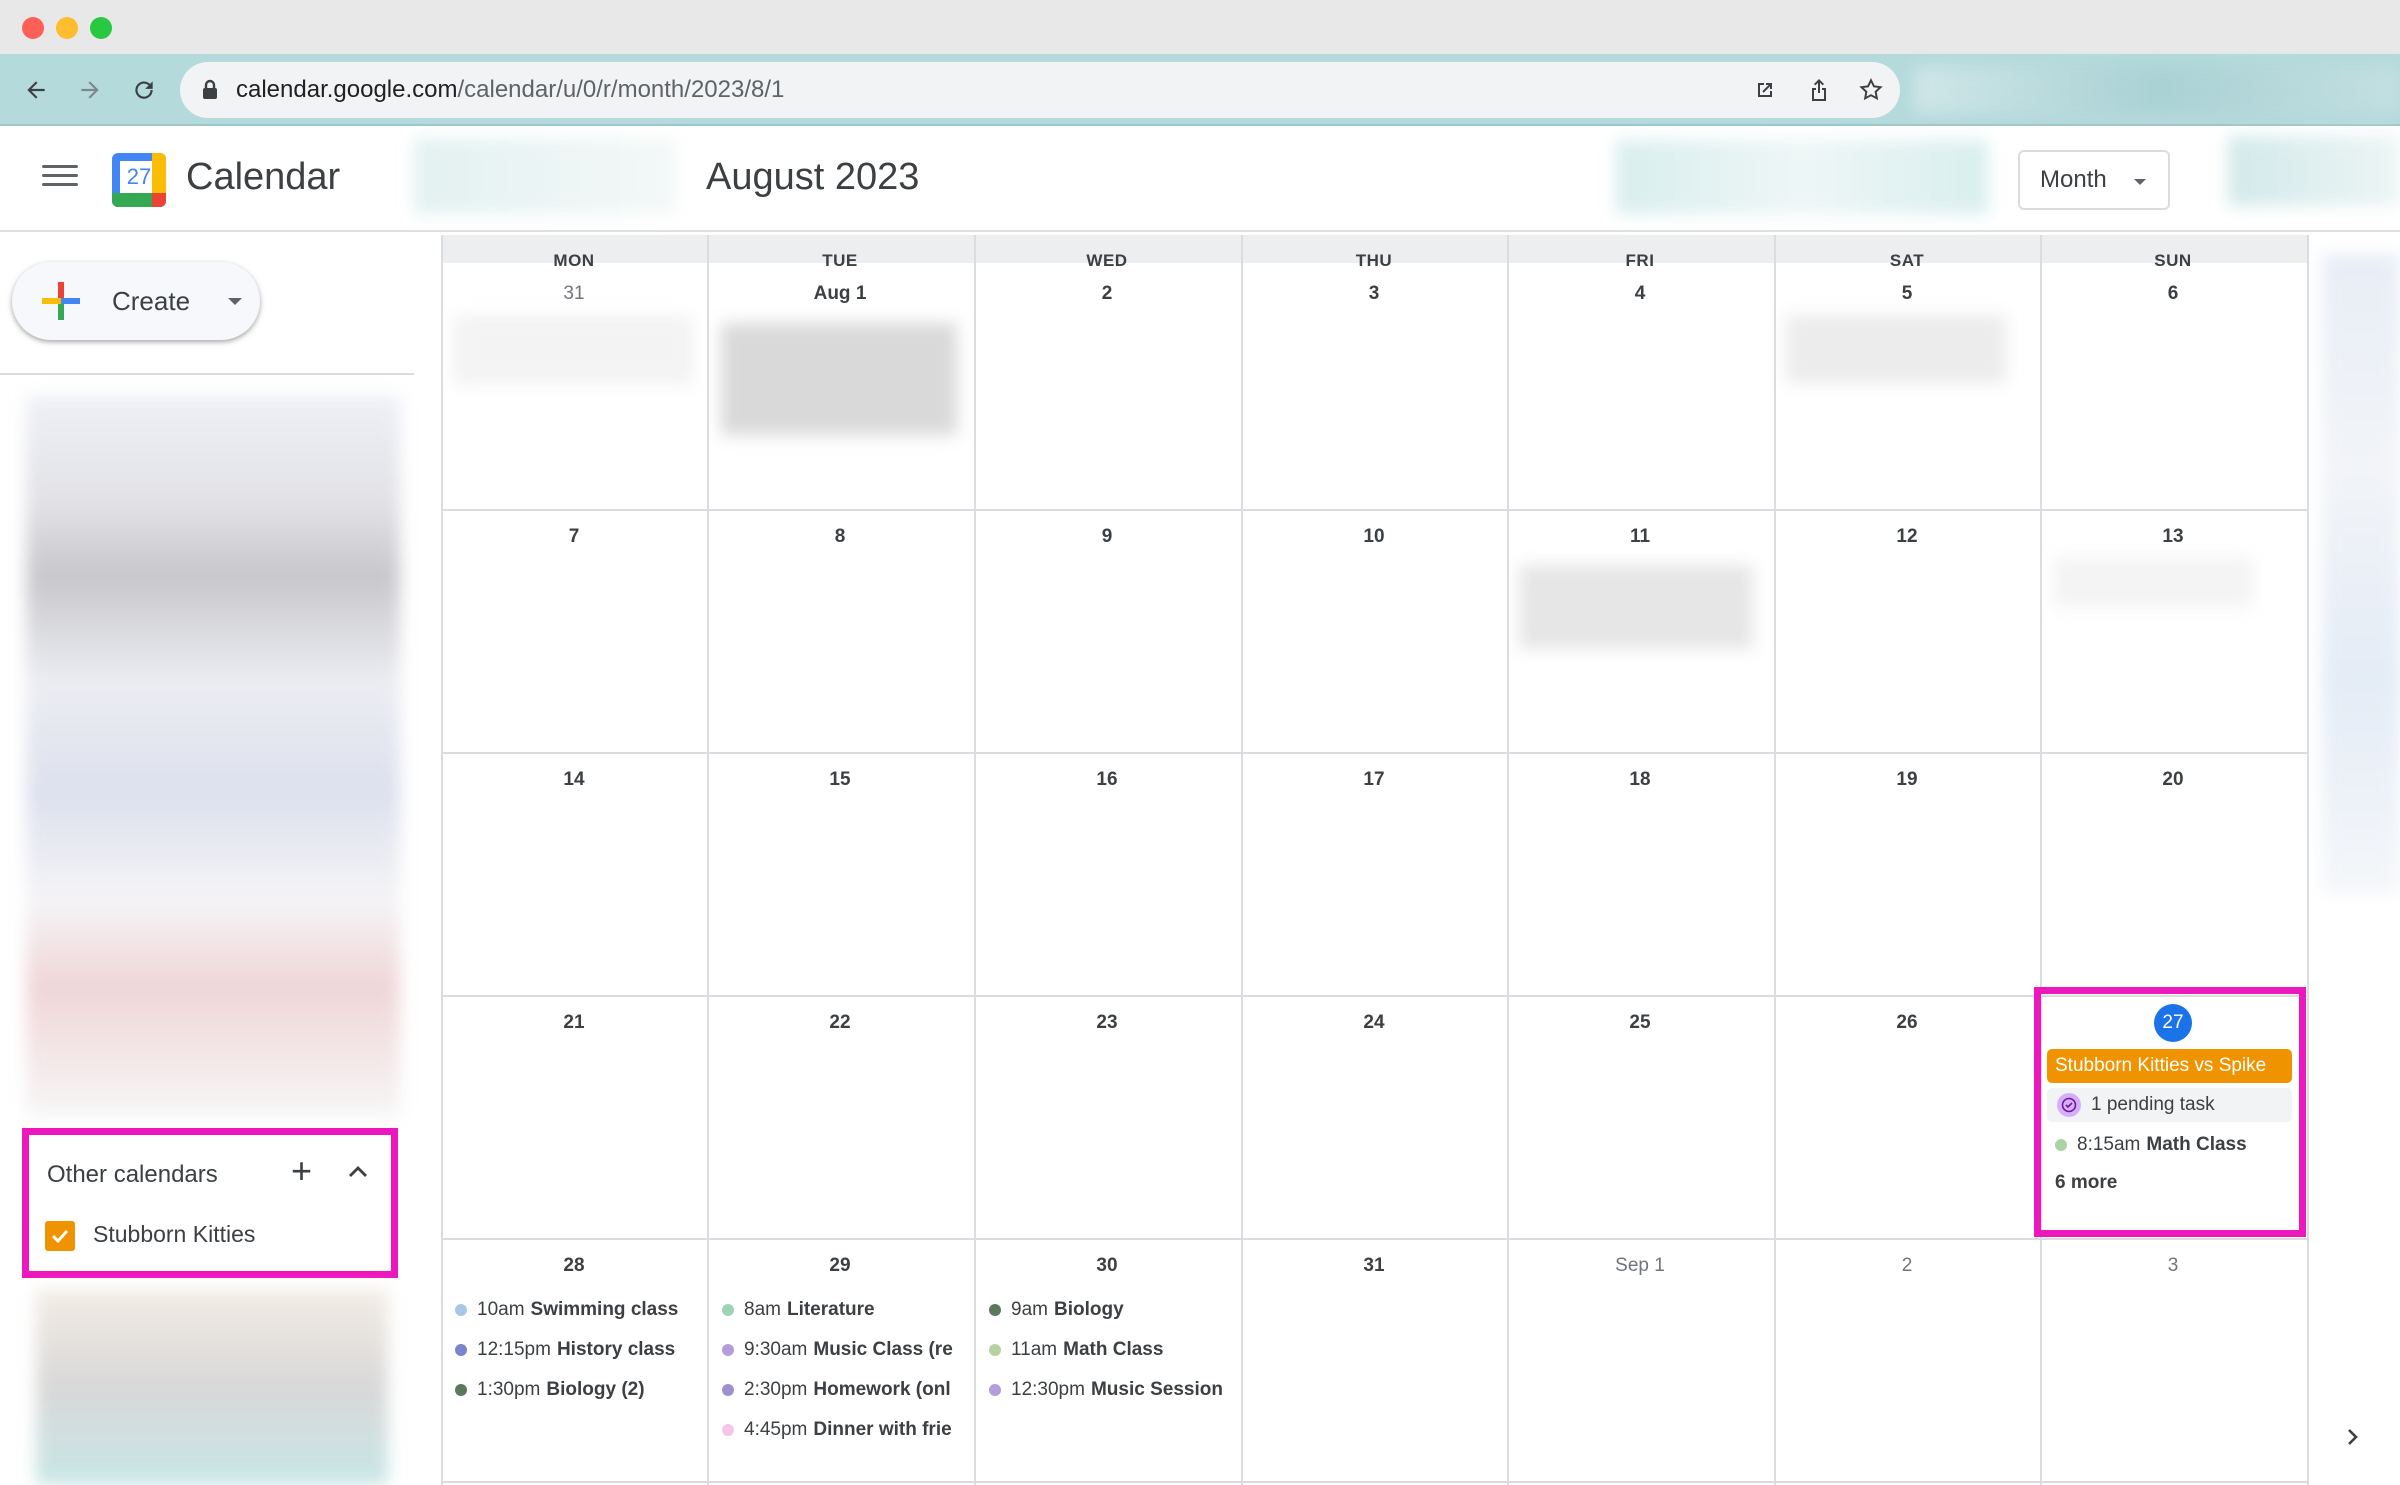 This screenshot has width=2400, height=1485. Describe the element at coordinates (840, 780) in the screenshot. I see `day-number: 15` at that location.